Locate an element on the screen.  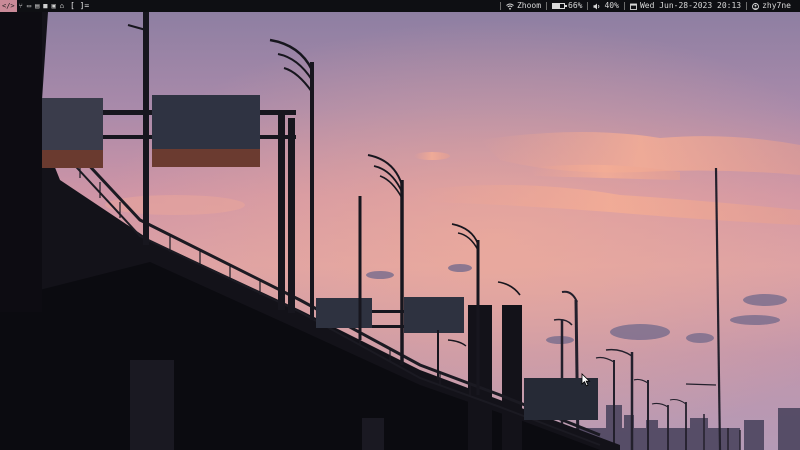
calendar-icon is located at coordinates (633, 6).